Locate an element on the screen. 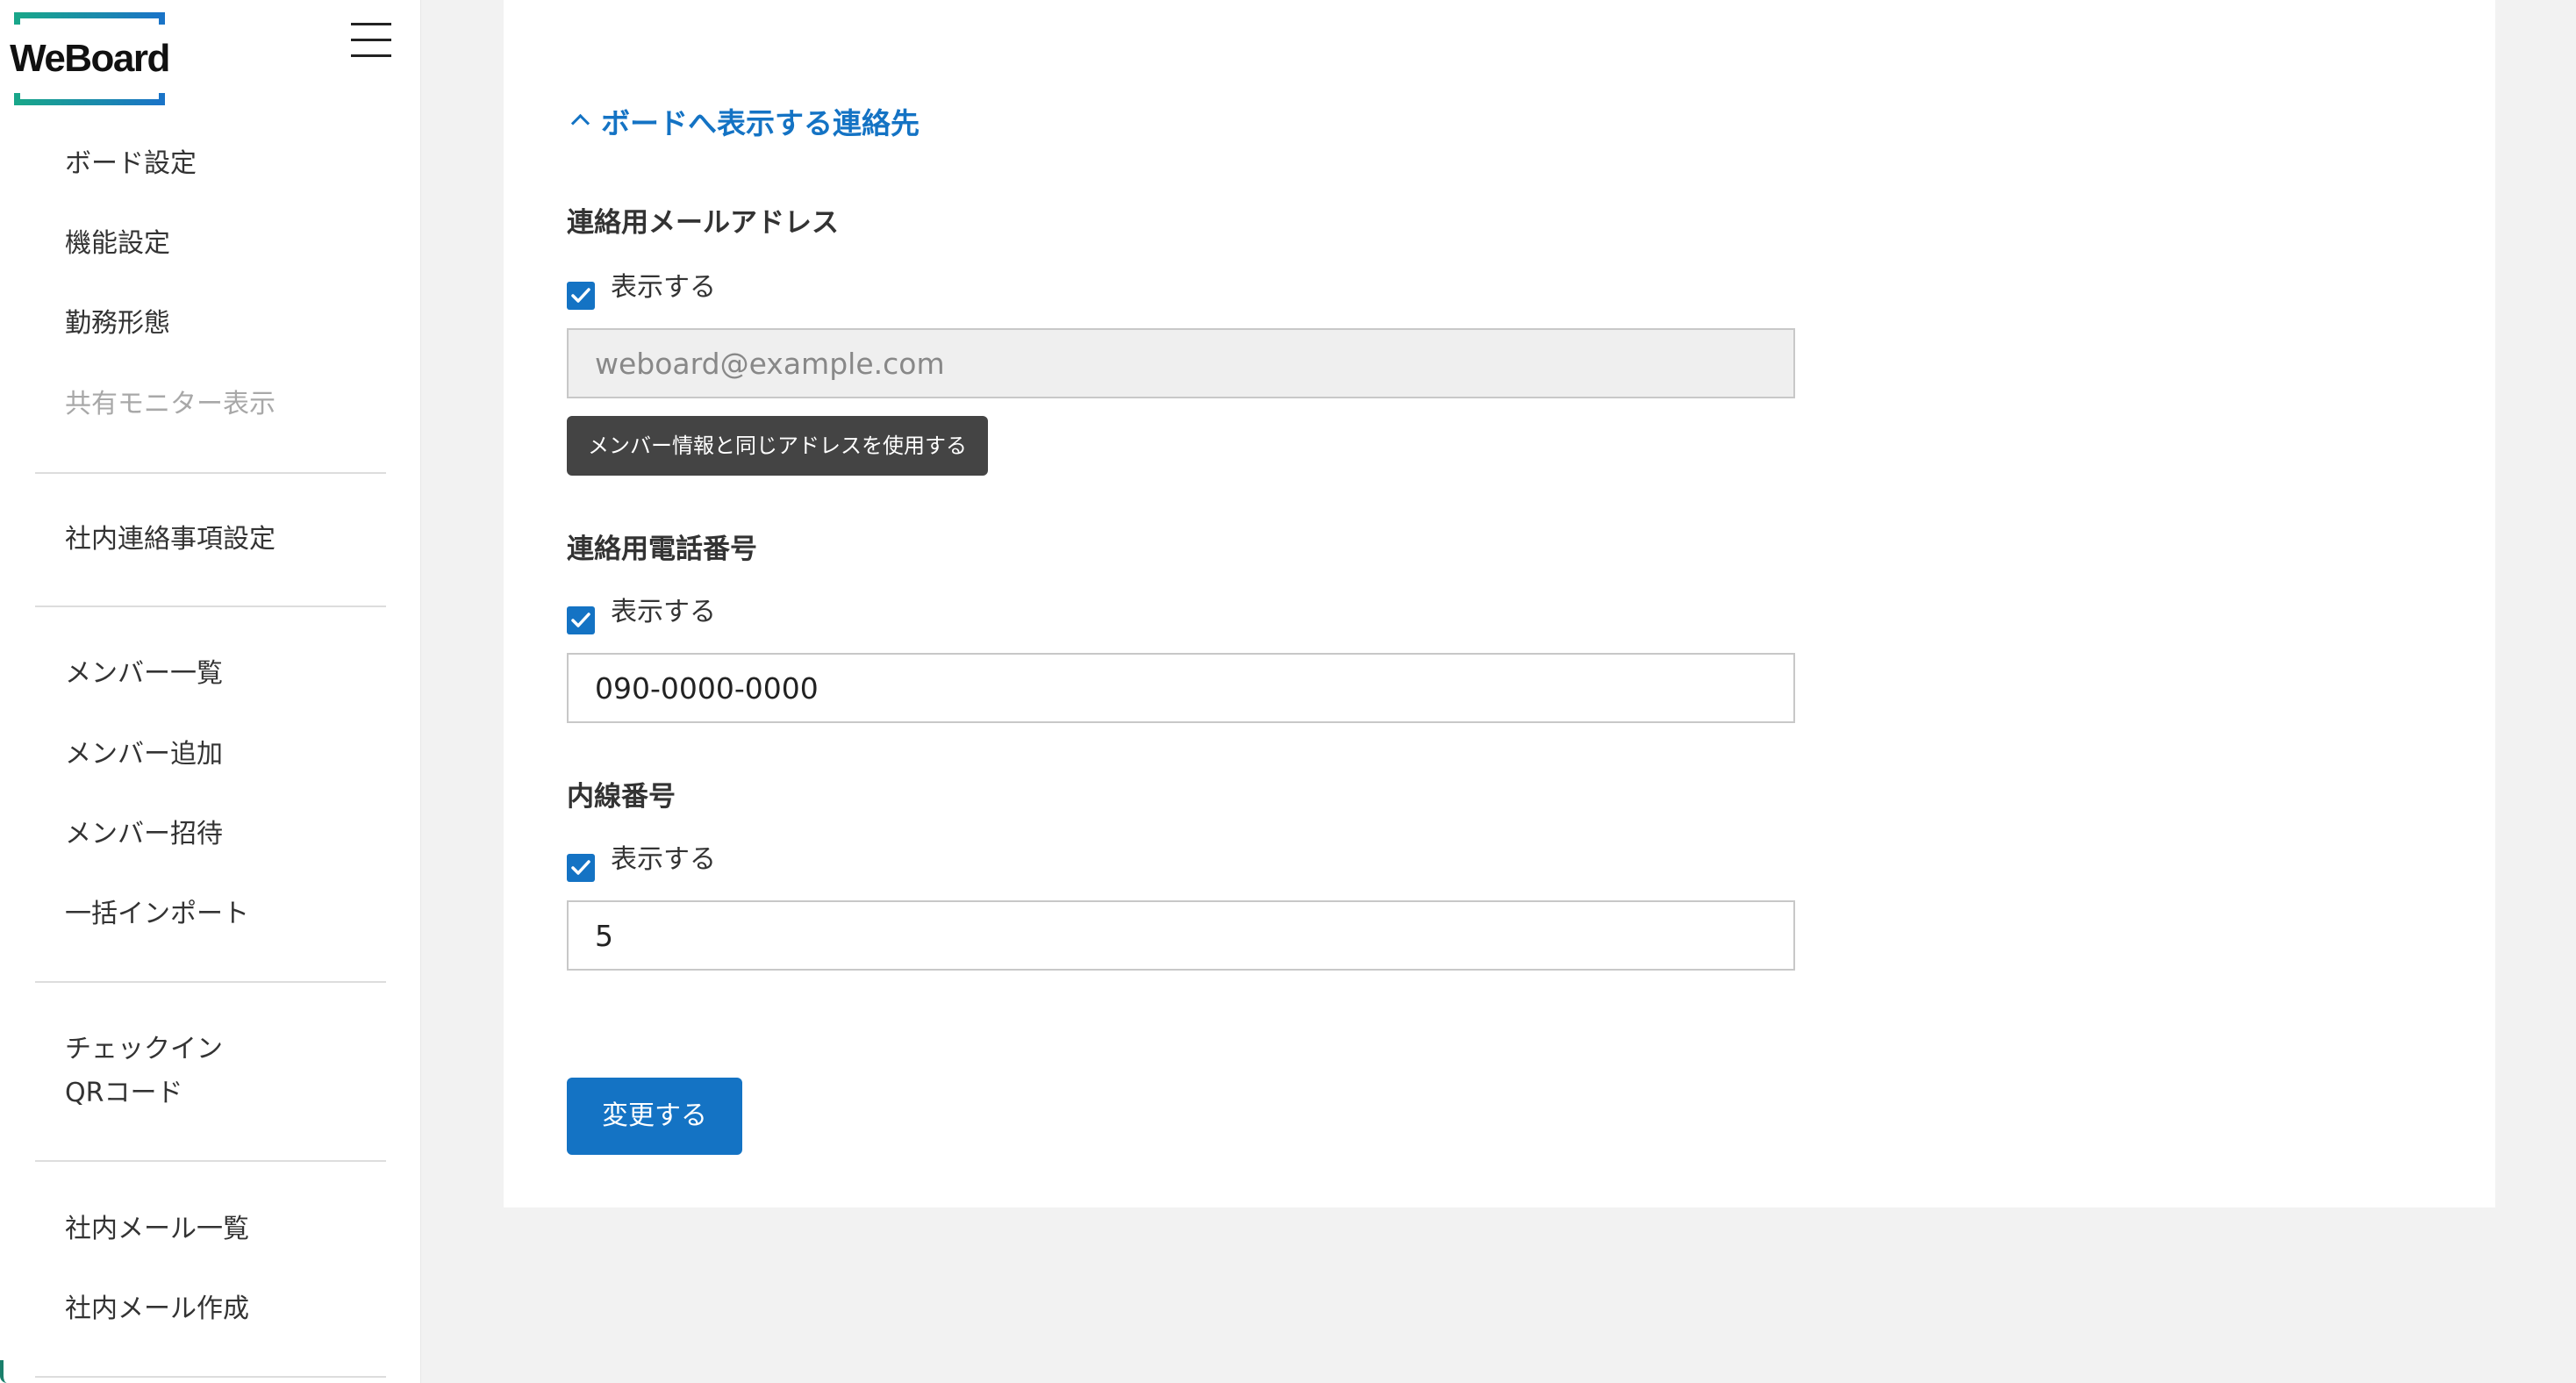 The width and height of the screenshot is (2576, 1383). use-member-address-button: メンバー情報と同じアドレスを使用する is located at coordinates (777, 446).